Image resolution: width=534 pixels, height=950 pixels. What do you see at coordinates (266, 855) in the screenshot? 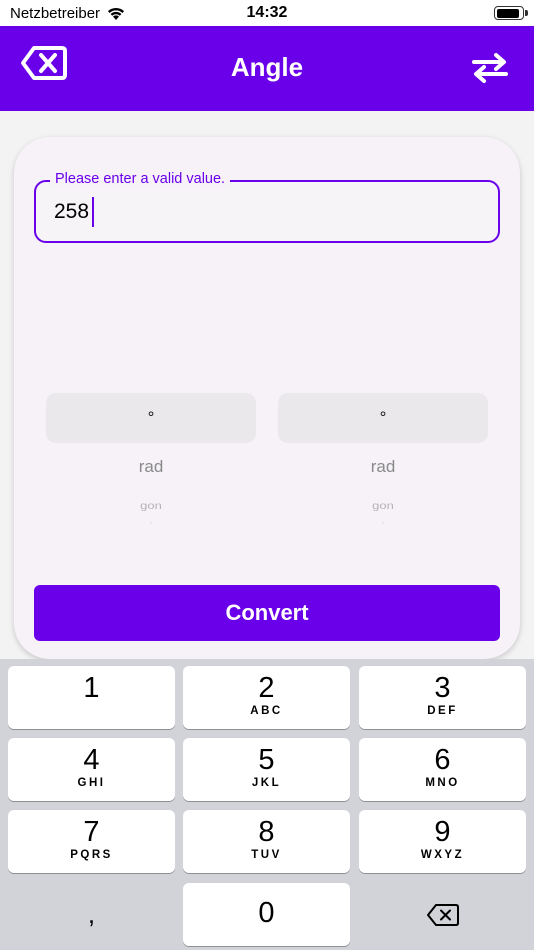
I see `key-letters: TUV` at bounding box center [266, 855].